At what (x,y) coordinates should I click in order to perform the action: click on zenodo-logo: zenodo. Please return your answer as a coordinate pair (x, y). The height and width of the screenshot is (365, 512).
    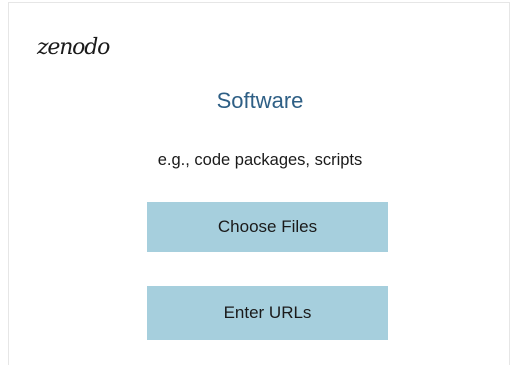
    Looking at the image, I should click on (73, 47).